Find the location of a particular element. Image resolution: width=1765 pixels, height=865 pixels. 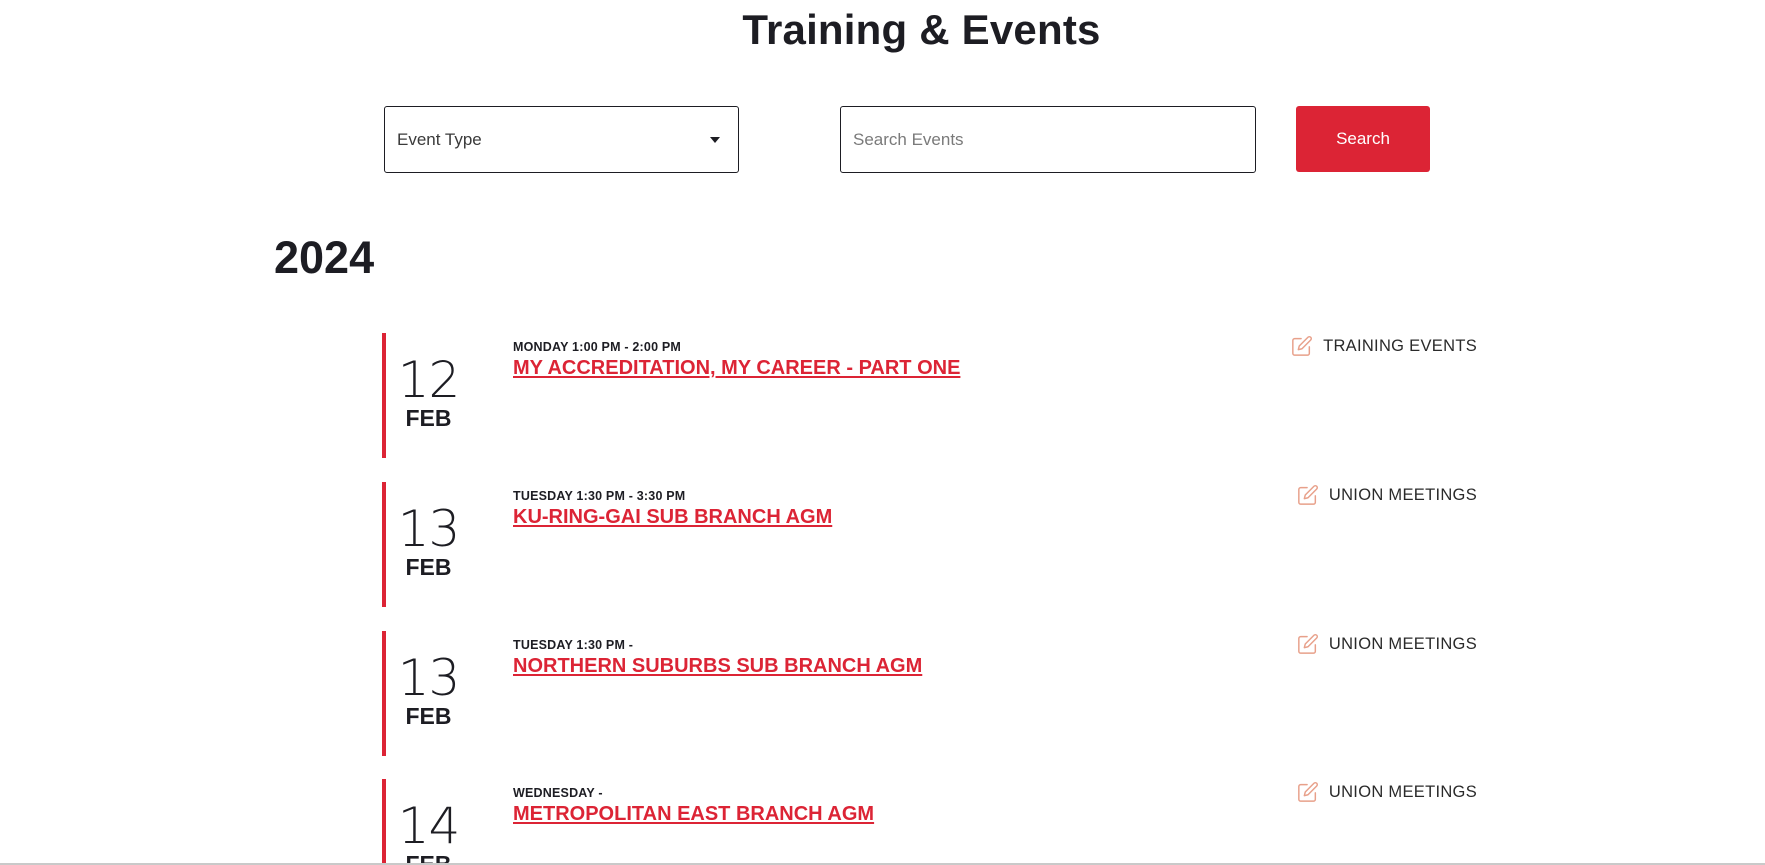

event-title-link: MY ACCREDITATION, MY CAREER - PART ONE is located at coordinates (736, 368).